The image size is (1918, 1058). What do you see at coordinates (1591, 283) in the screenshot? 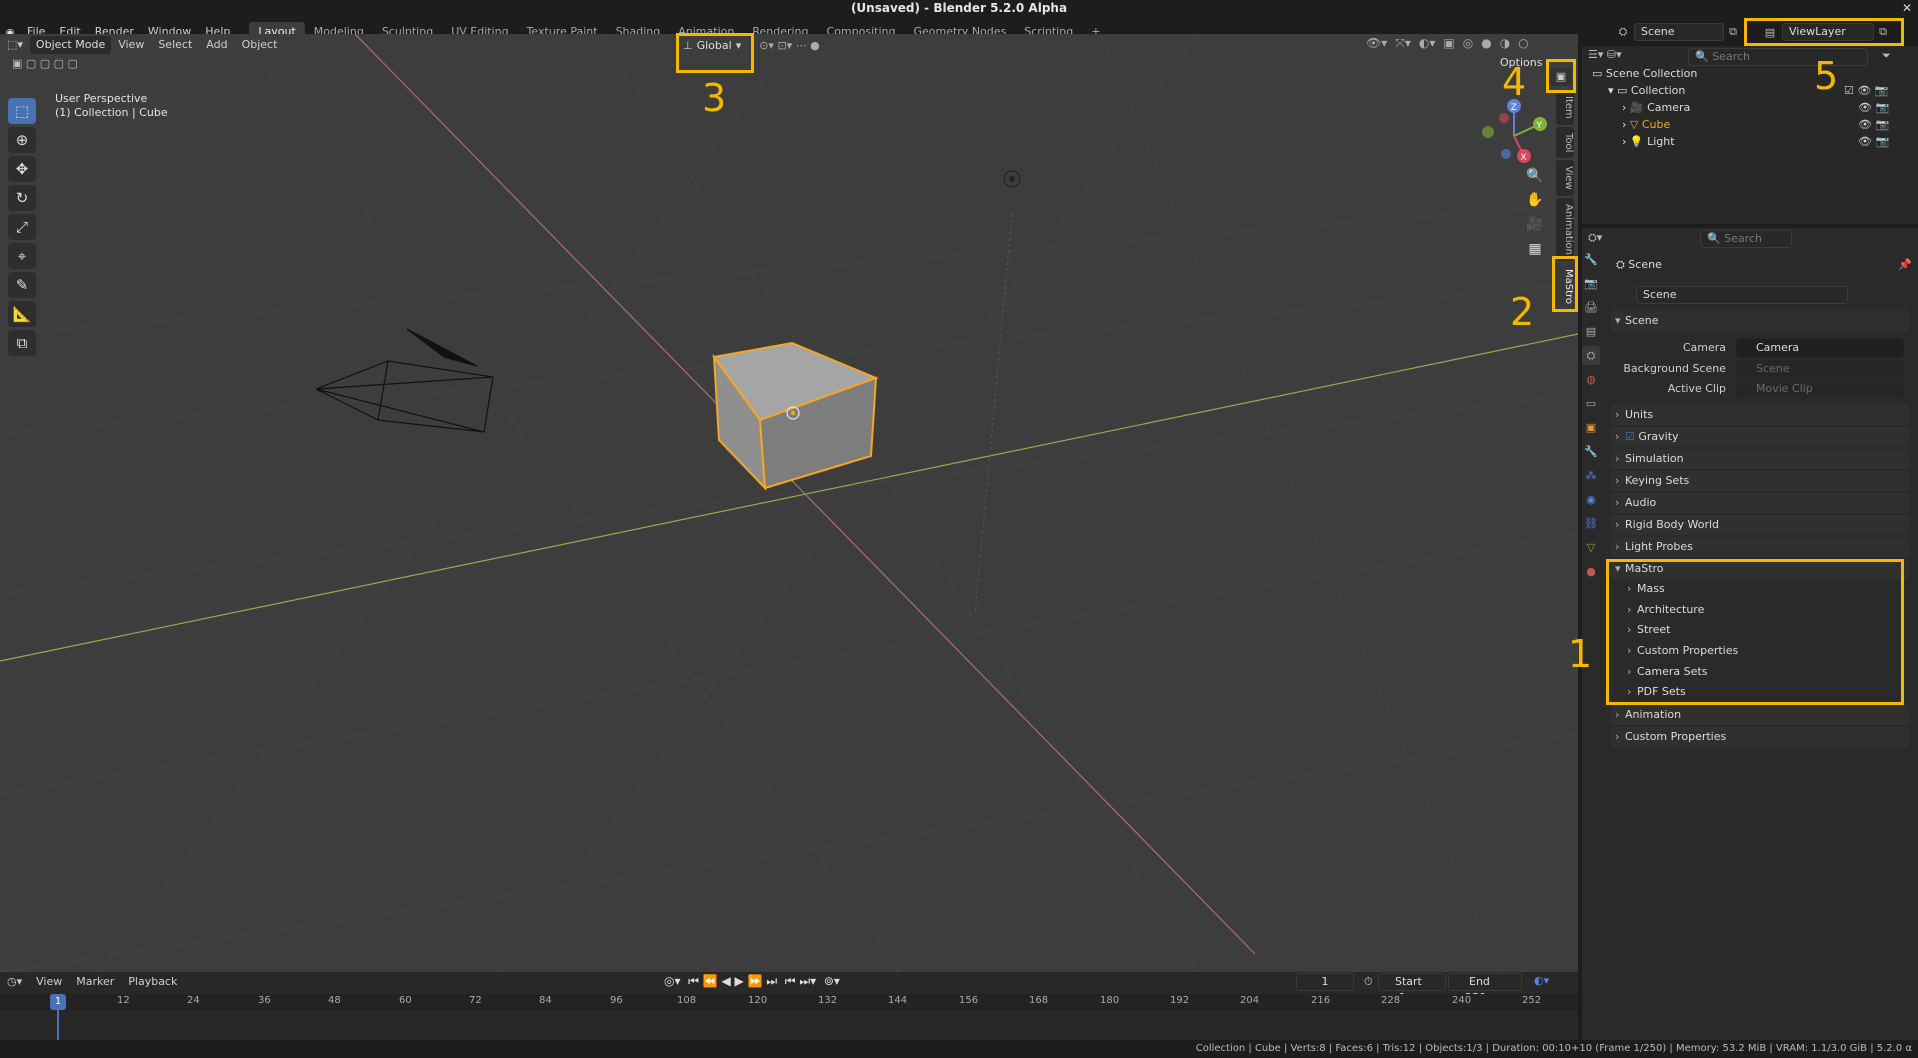
I see `render-tab-icon: 📷` at bounding box center [1591, 283].